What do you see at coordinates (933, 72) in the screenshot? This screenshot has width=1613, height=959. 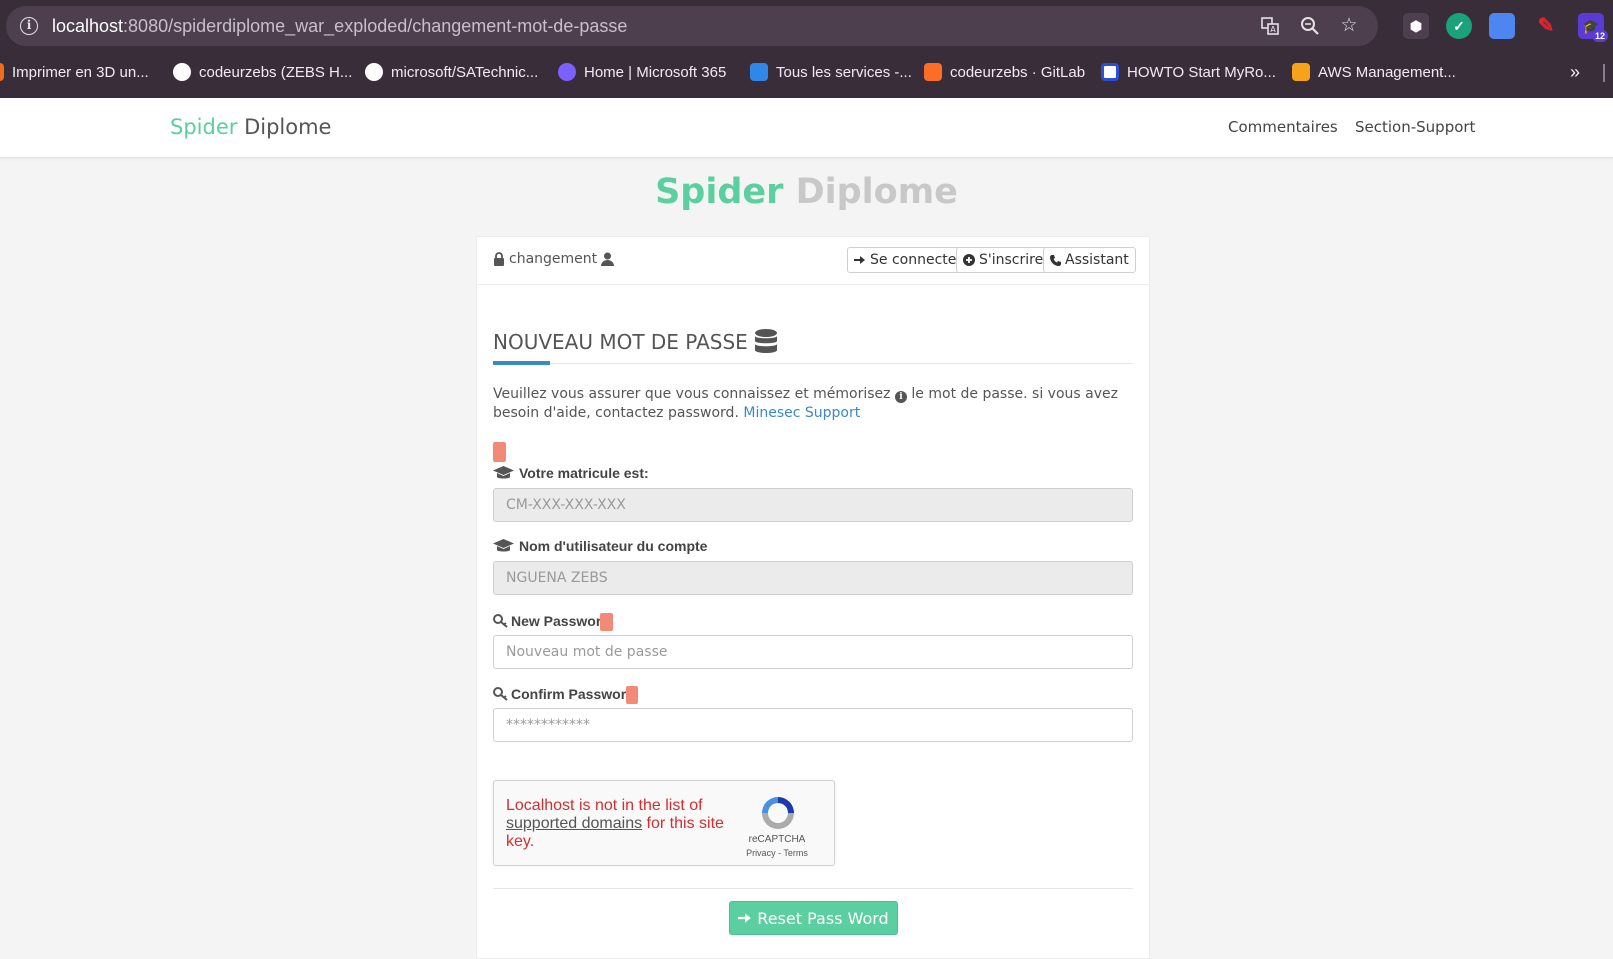 I see `gitlab-icon` at bounding box center [933, 72].